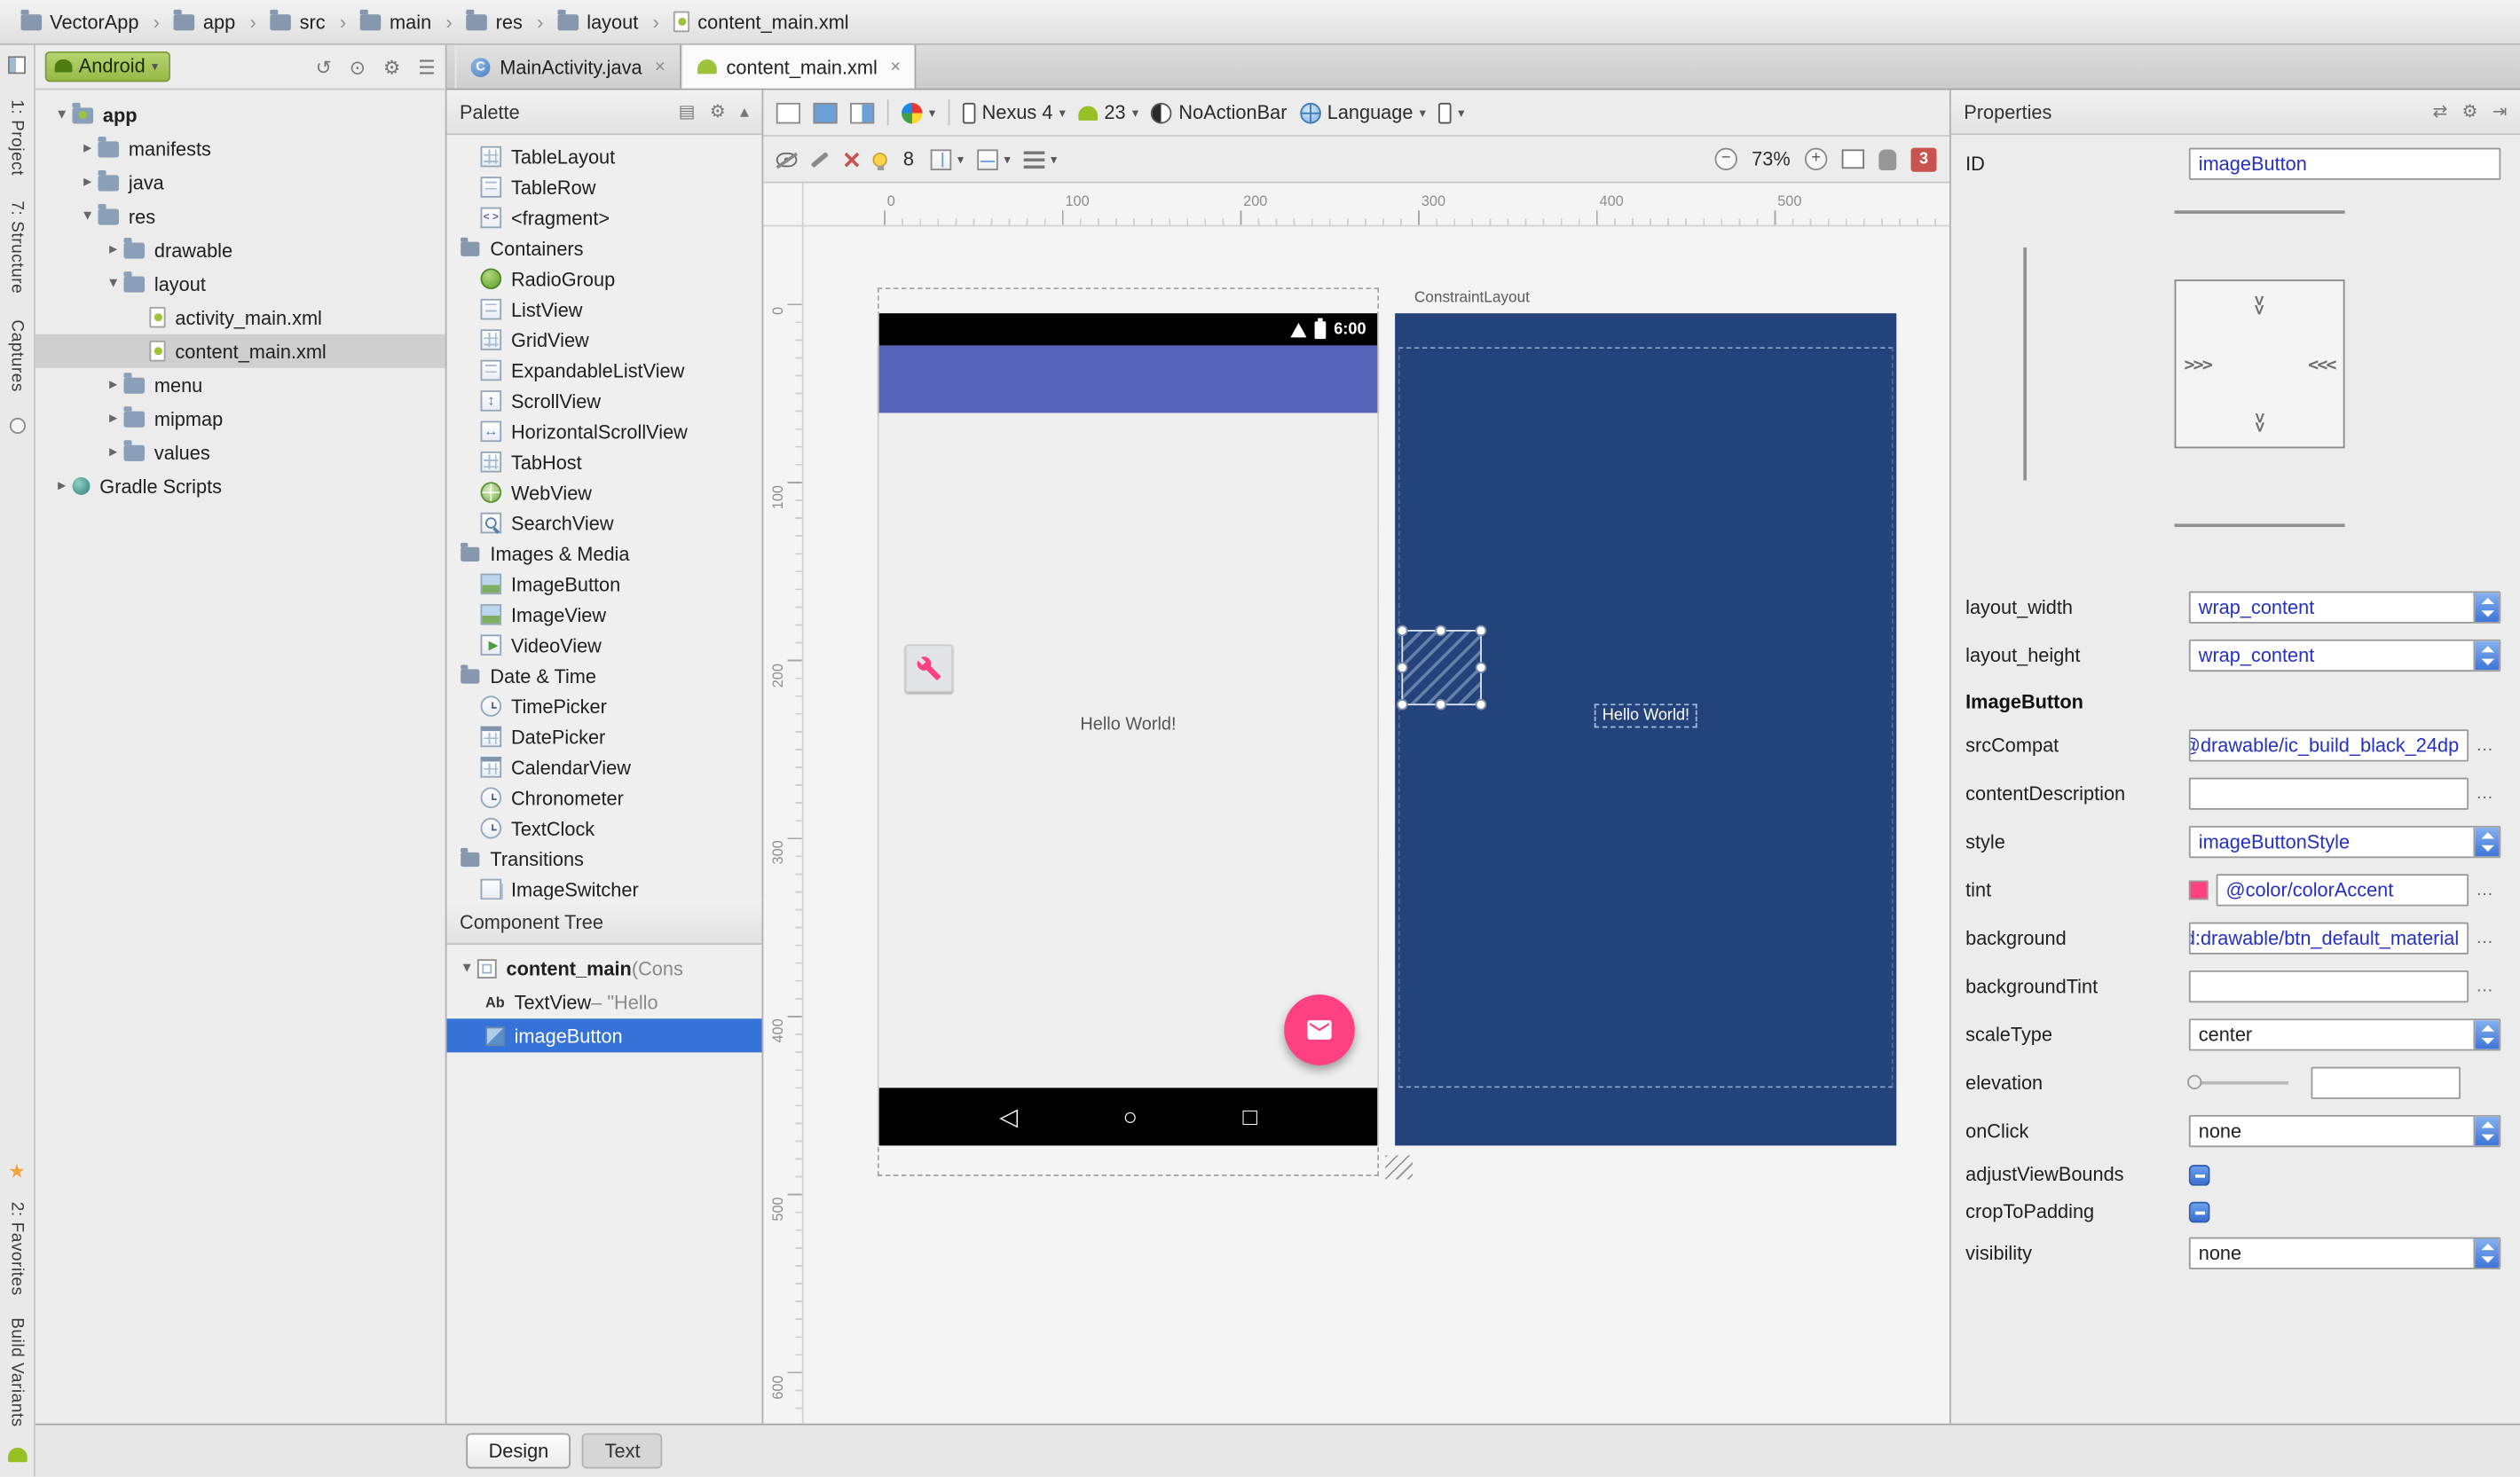 Image resolution: width=2520 pixels, height=1477 pixels. I want to click on top-margin-line, so click(2259, 212).